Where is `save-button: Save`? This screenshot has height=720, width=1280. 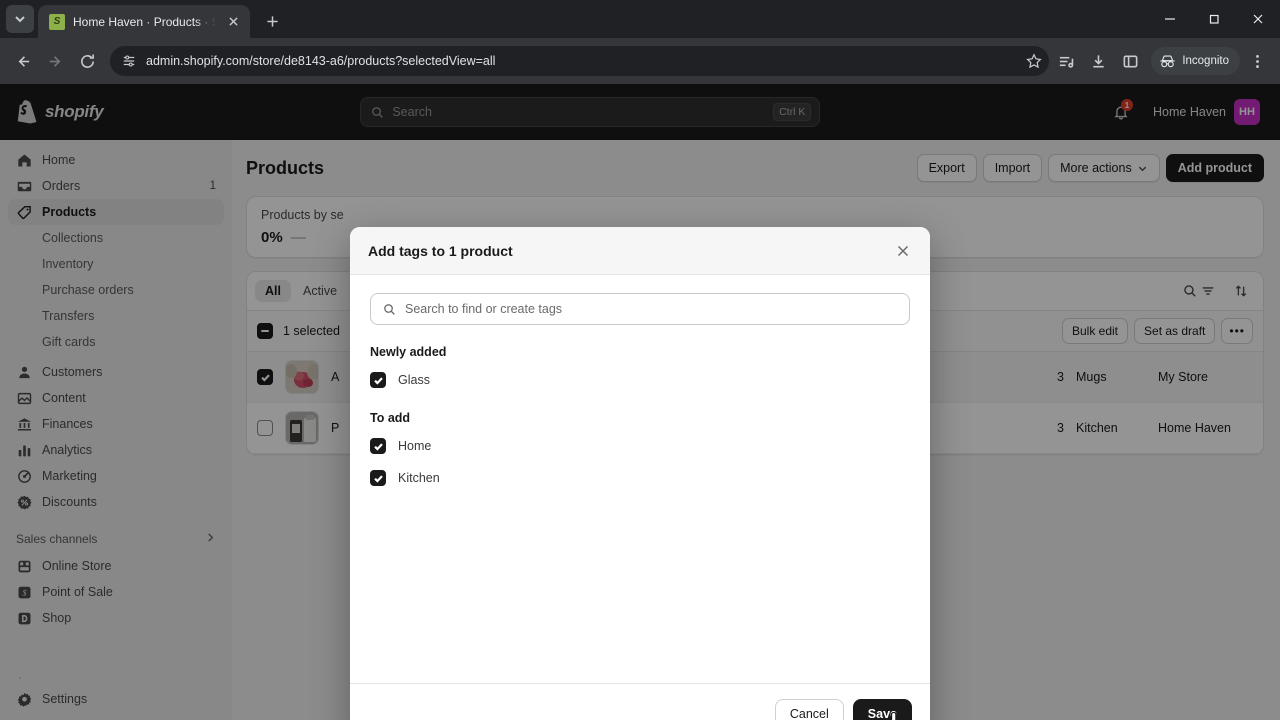
save-button: Save is located at coordinates (882, 709).